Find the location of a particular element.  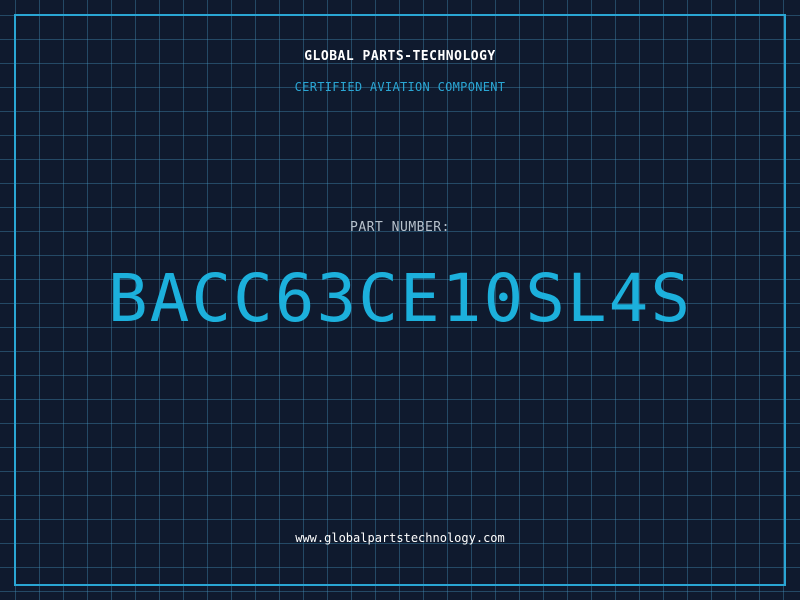

part-number: BACC63CE10SL4S is located at coordinates (400, 298).